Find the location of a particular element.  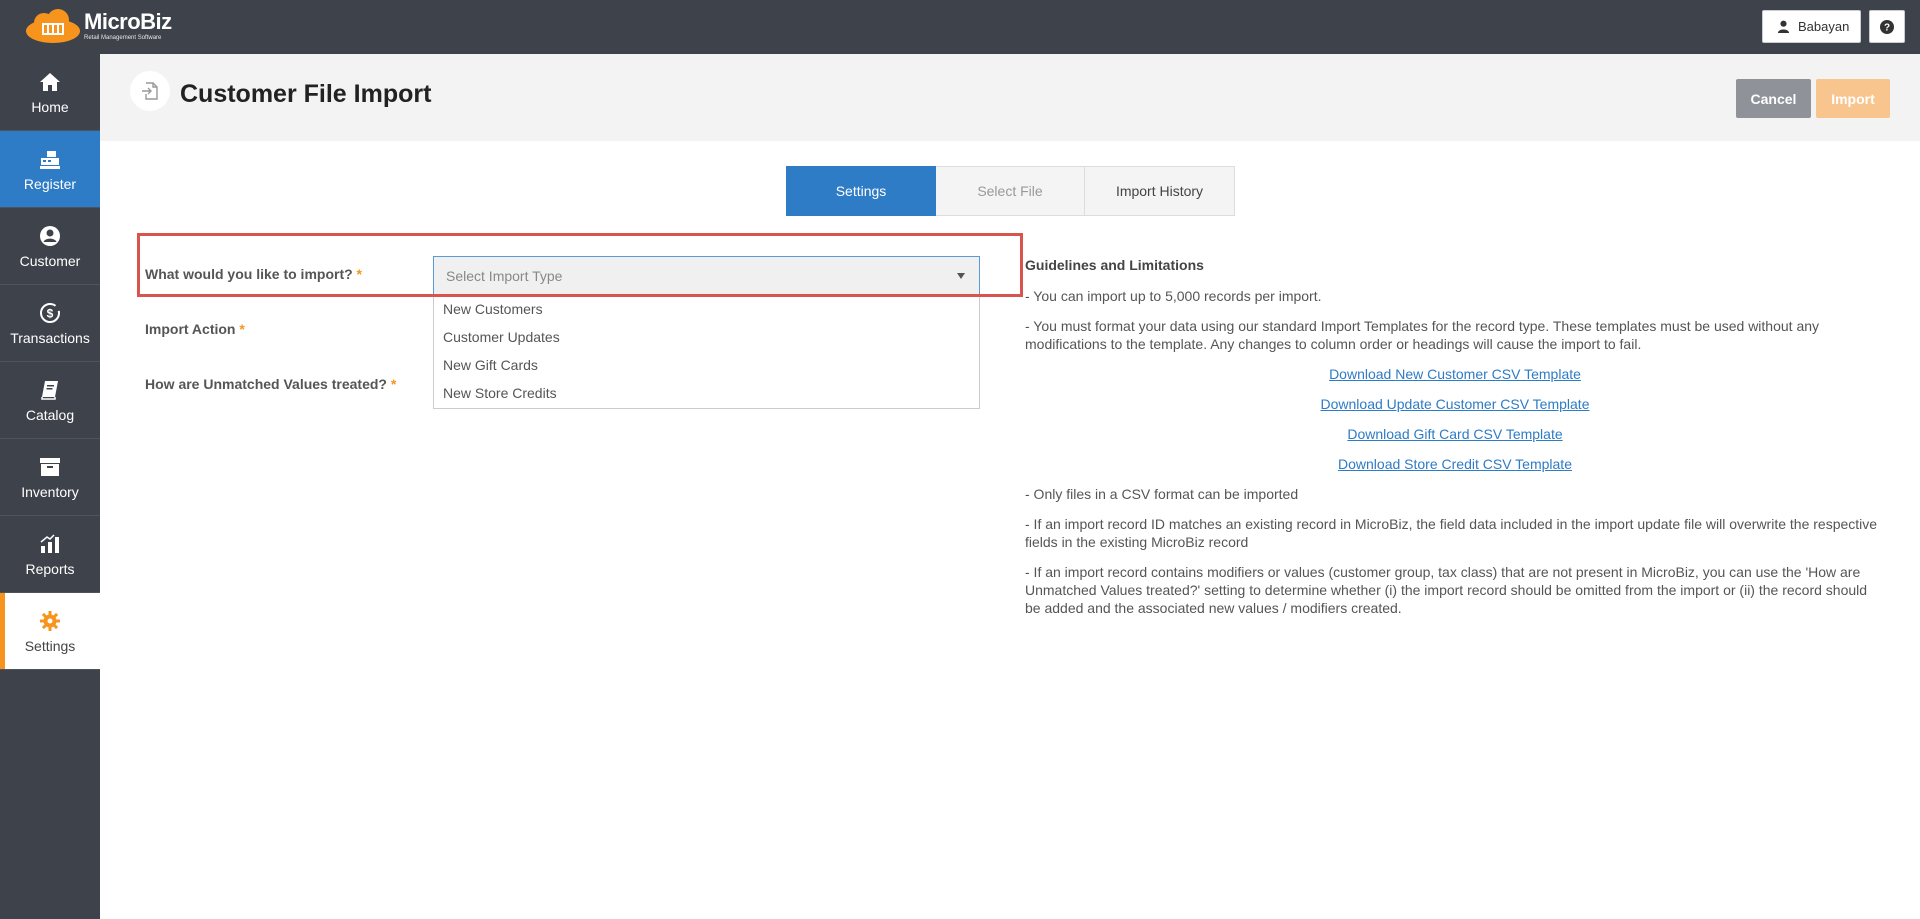

import-steps-tabs: Settings Select File Import History is located at coordinates (1010, 191).